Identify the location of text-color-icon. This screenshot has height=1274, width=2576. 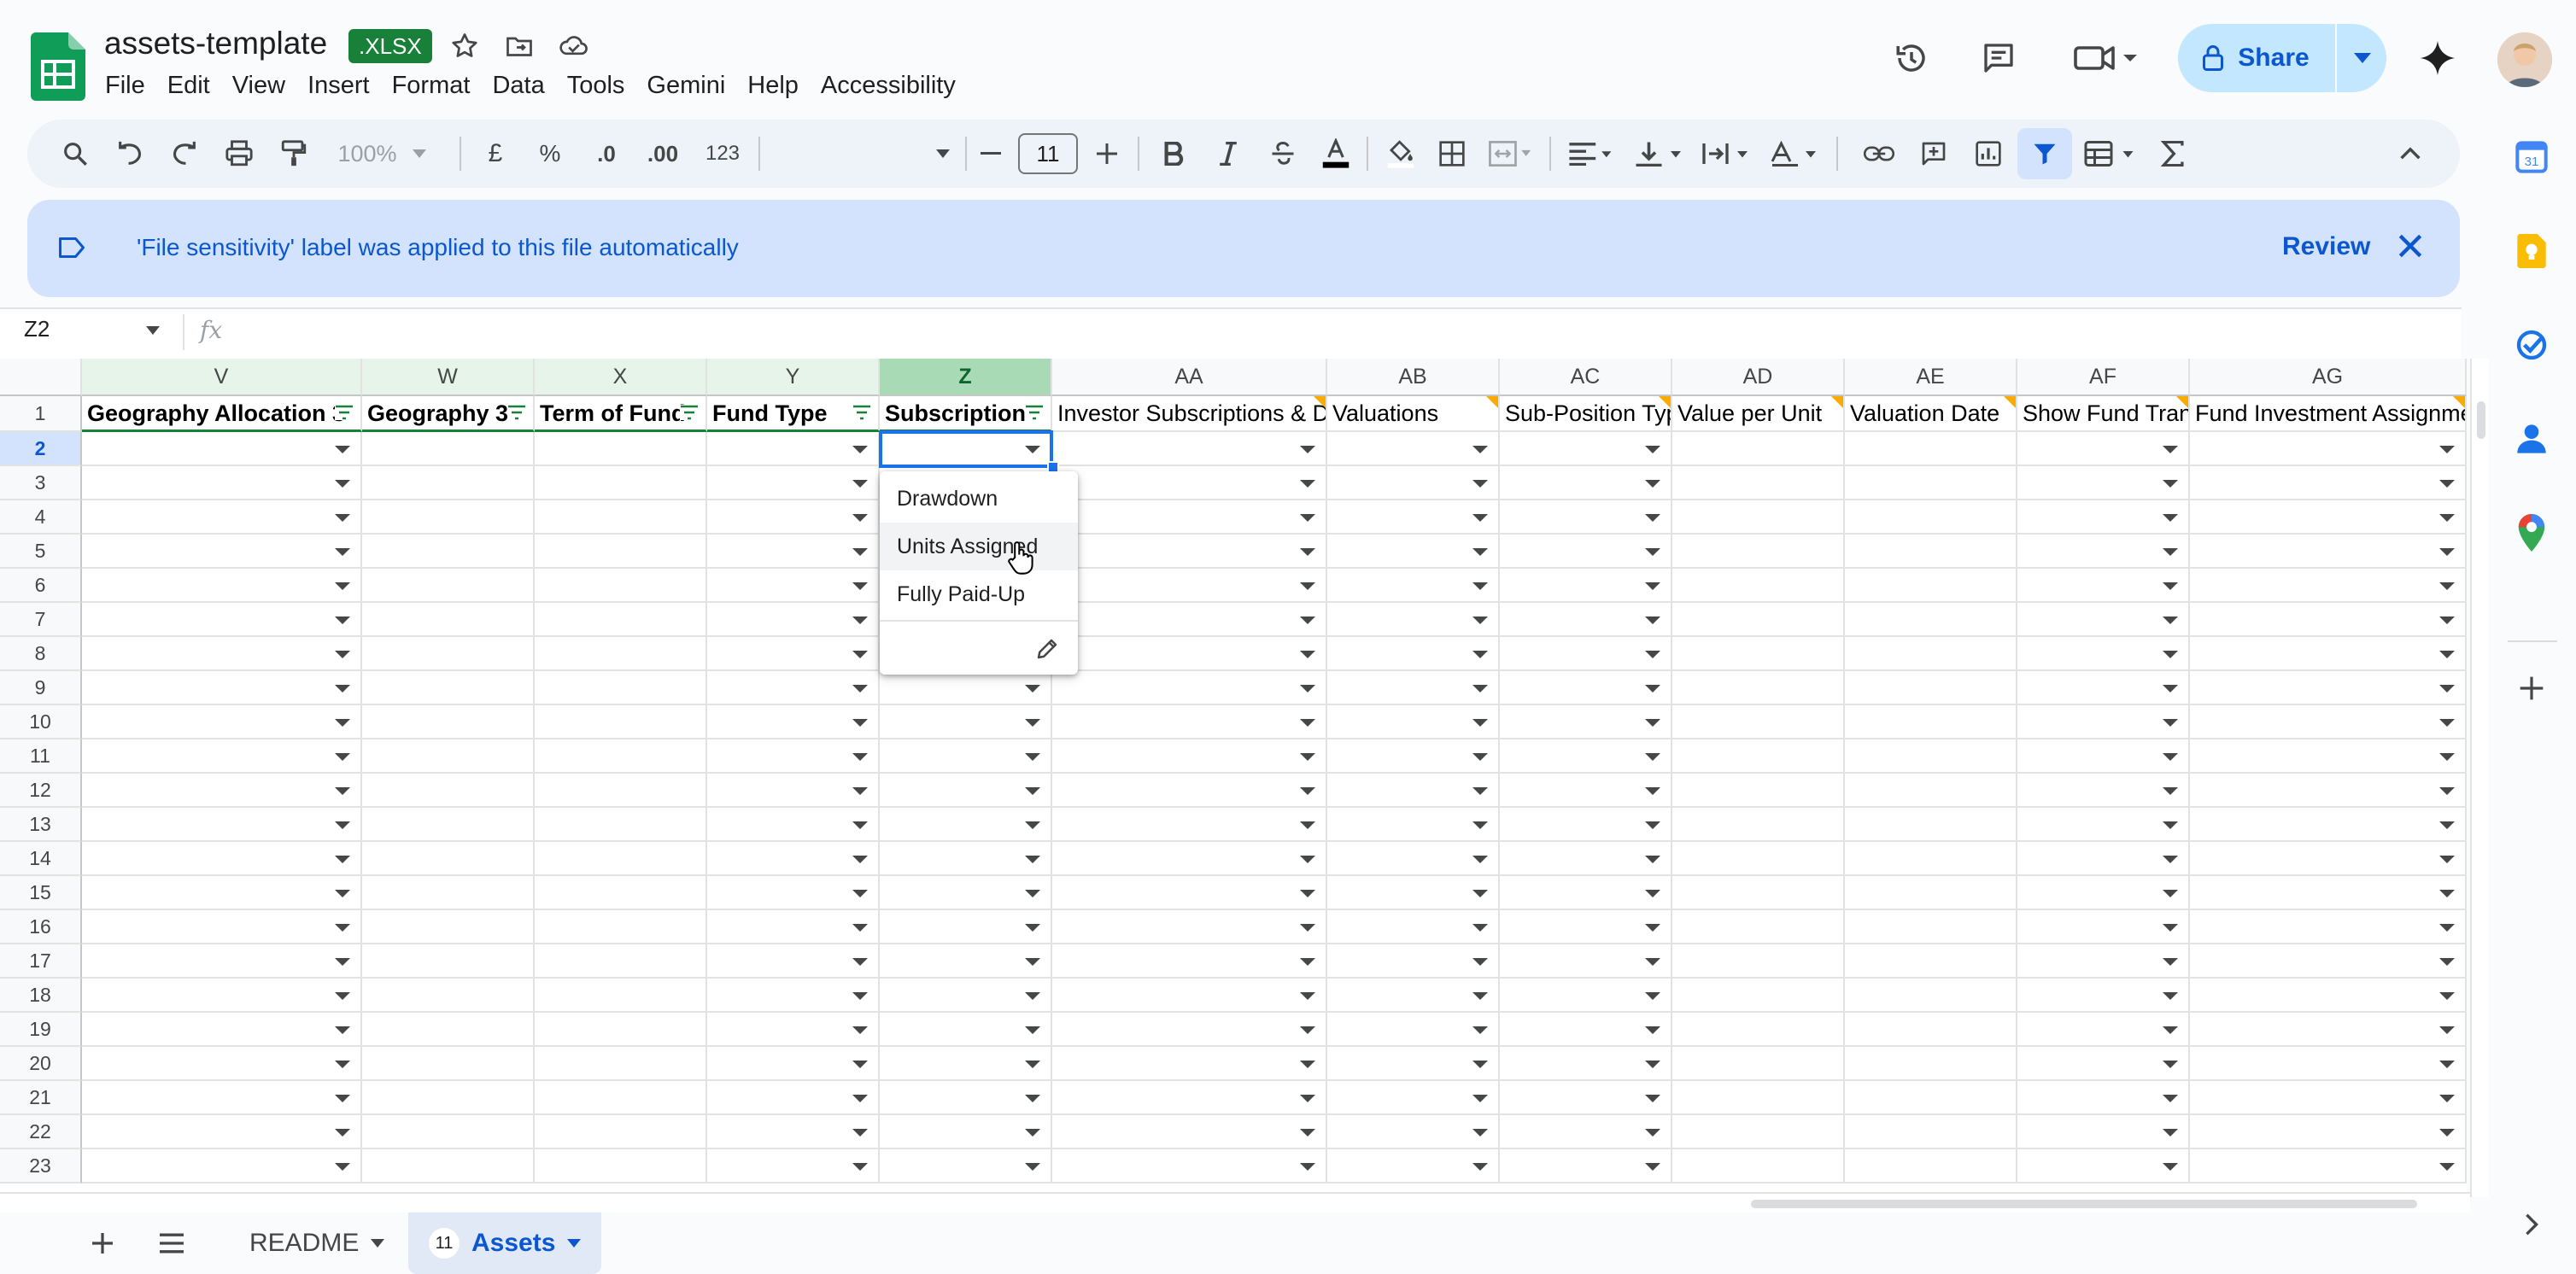
(1336, 154).